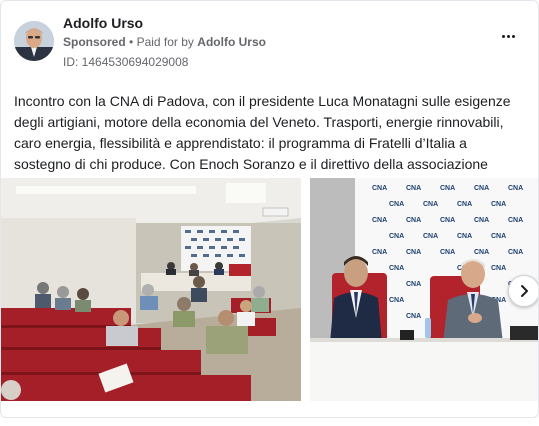  Describe the element at coordinates (379, 252) in the screenshot. I see `cna-logo-19: CNA` at that location.